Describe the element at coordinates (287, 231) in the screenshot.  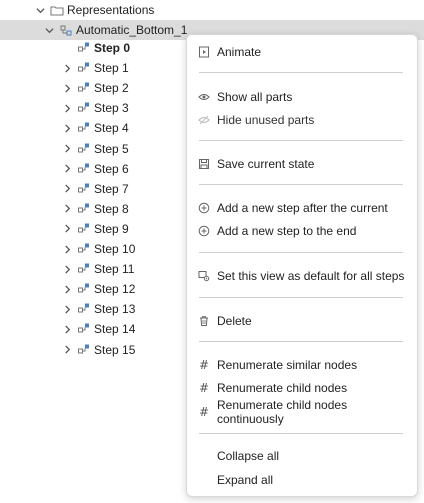
I see `menu-item-label: Add a new step to the end` at that location.